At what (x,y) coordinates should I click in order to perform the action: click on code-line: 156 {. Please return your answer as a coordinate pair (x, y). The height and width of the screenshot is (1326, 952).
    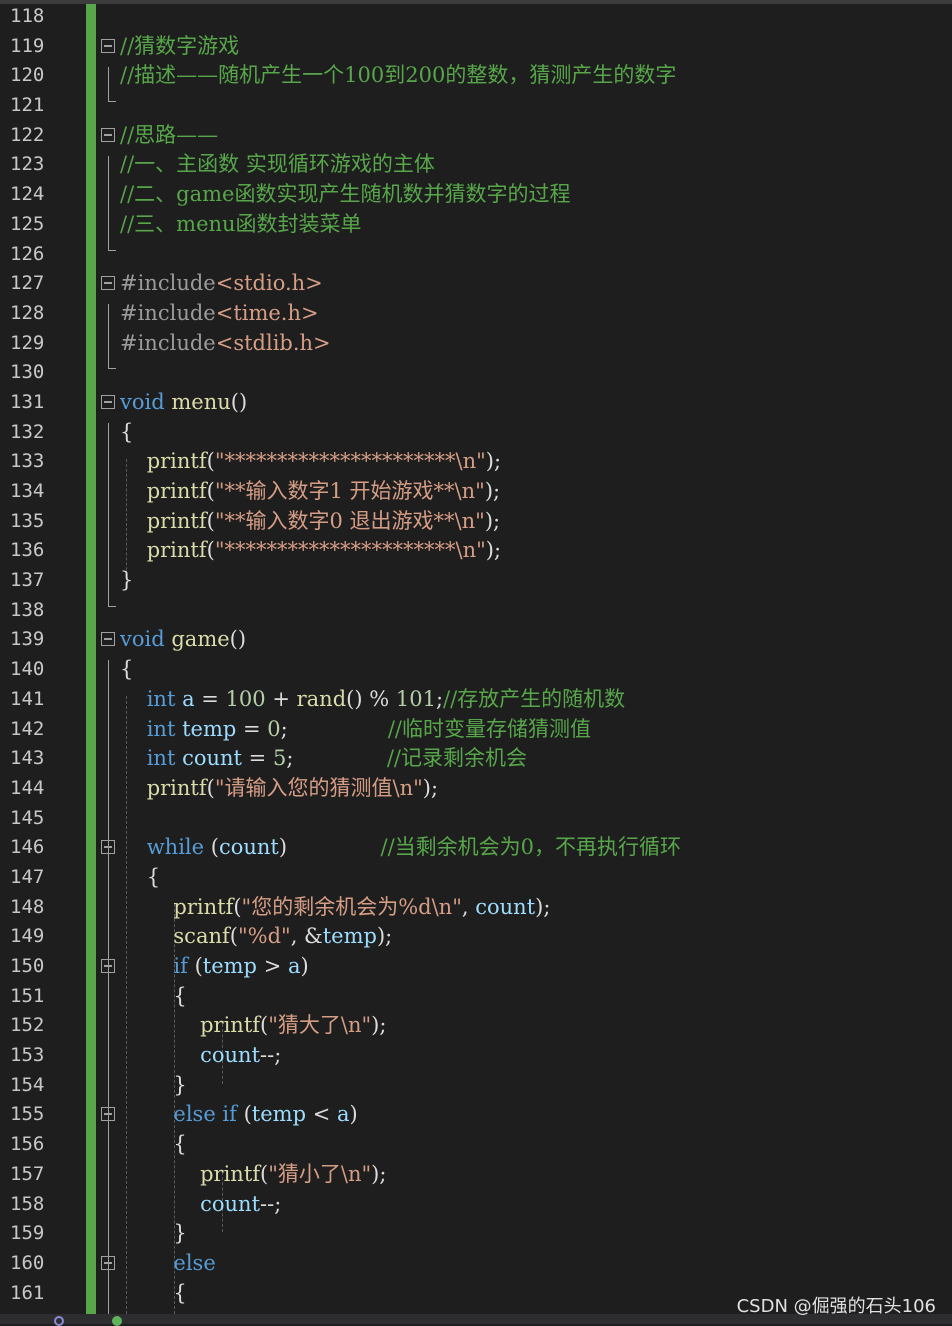
    Looking at the image, I should click on (476, 1143).